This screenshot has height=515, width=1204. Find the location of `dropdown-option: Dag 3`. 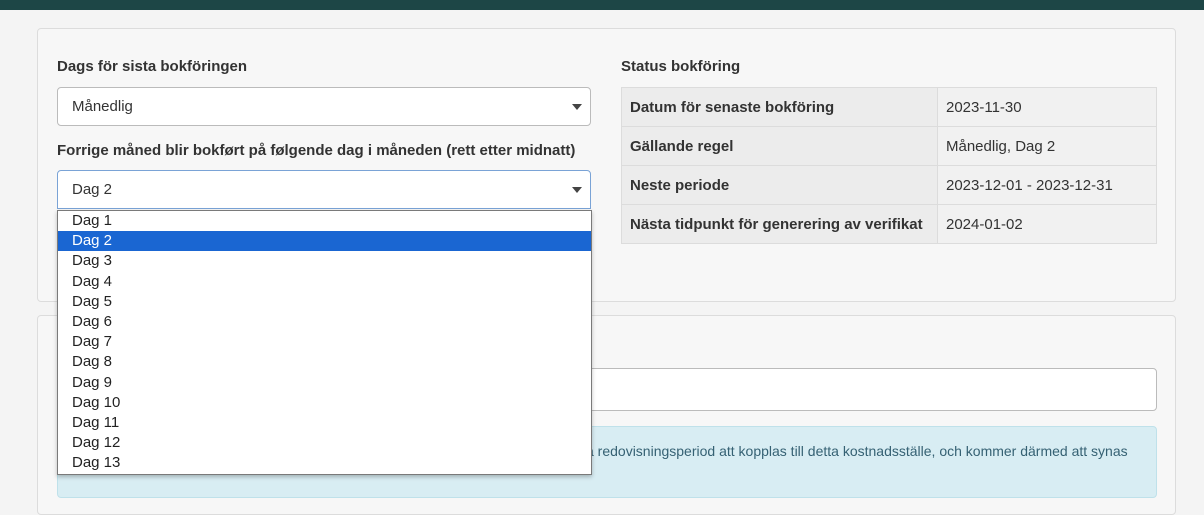

dropdown-option: Dag 3 is located at coordinates (324, 261).